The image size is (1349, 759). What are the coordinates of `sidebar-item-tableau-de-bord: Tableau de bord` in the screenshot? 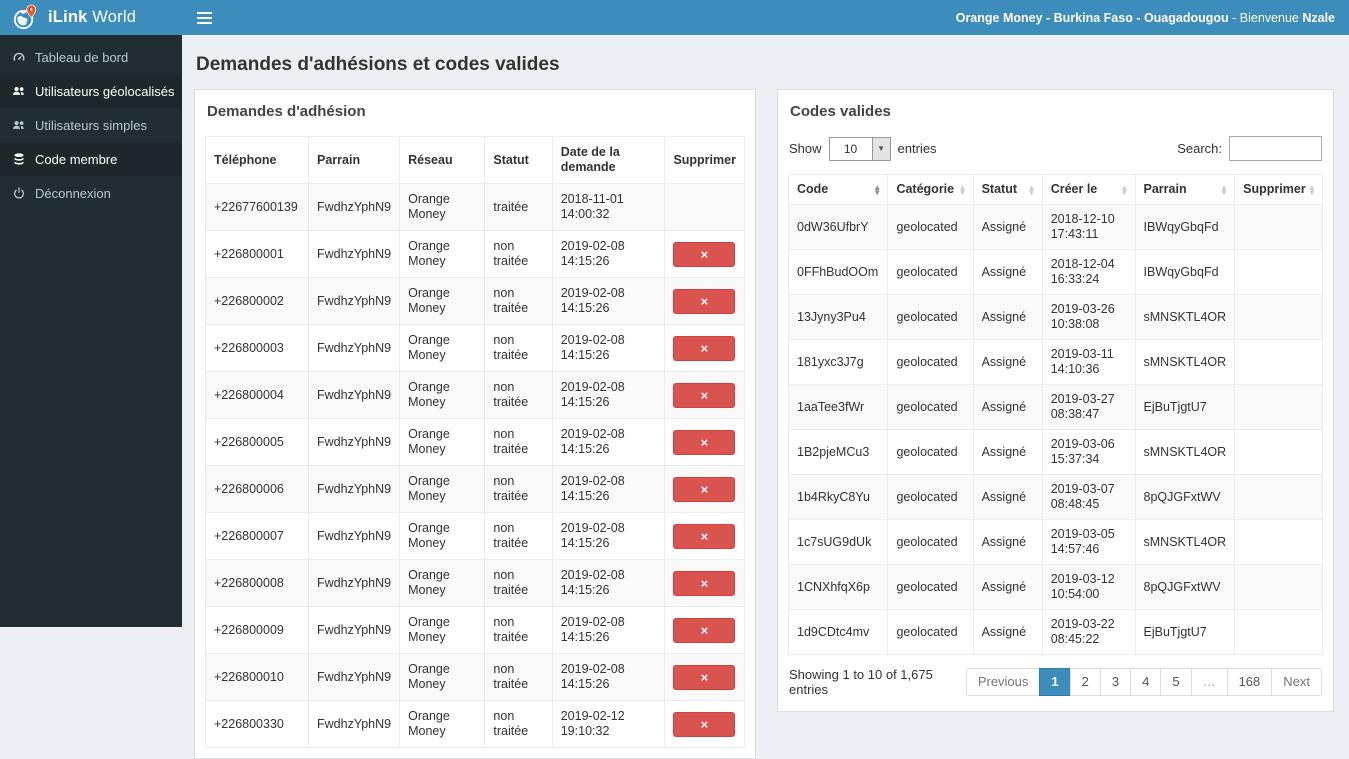 It's located at (91, 57).